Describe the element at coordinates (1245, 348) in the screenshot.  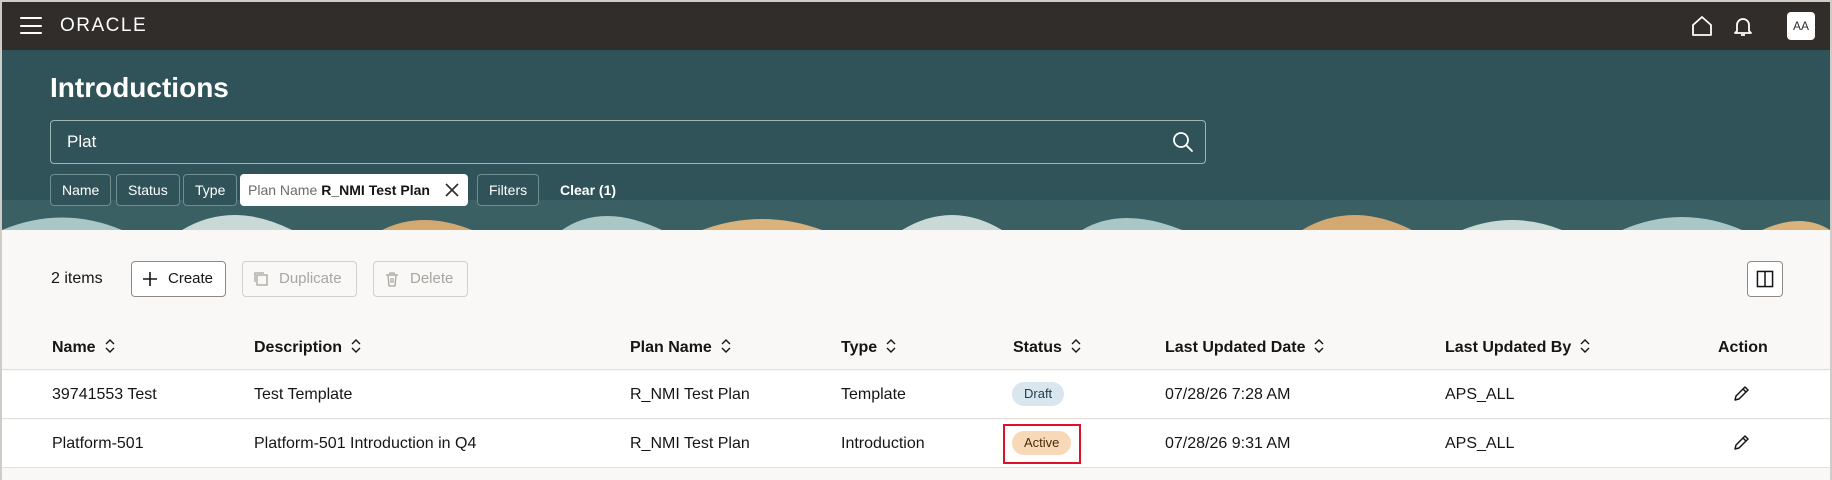
I see `column-header-last-updated-date: Last Updated Date` at that location.